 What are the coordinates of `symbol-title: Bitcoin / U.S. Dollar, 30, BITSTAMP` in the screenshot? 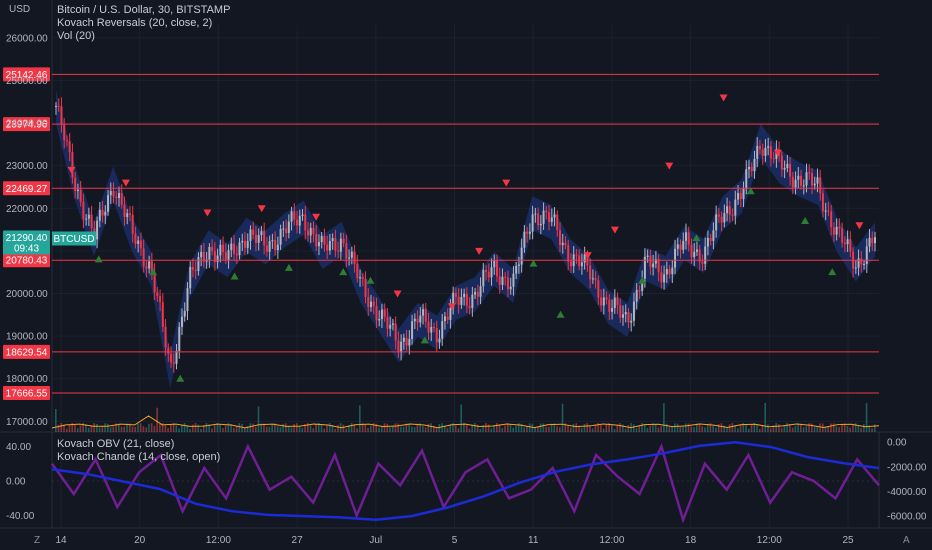 It's located at (143, 10).